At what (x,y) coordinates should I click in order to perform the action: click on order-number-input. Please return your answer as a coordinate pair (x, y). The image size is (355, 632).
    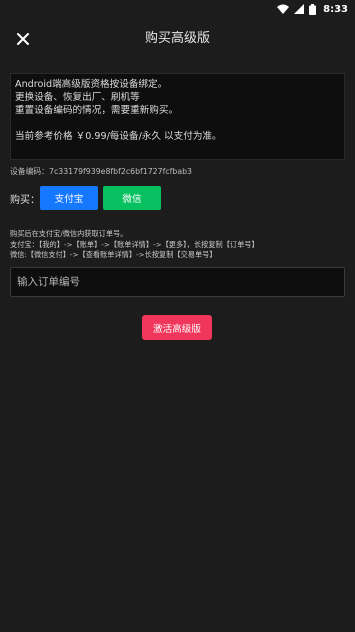
    Looking at the image, I should click on (177, 282).